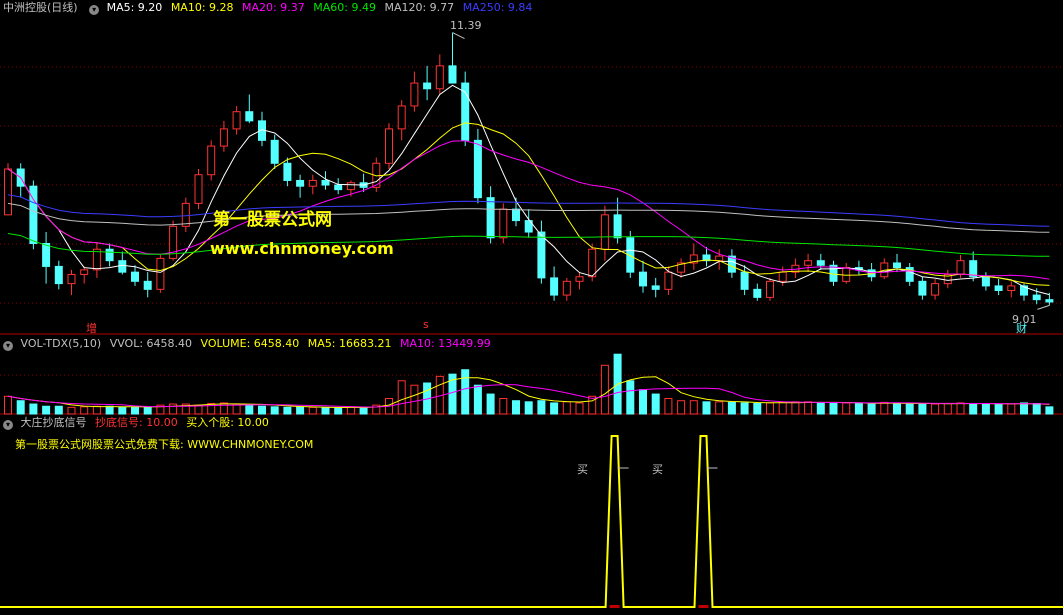 The height and width of the screenshot is (615, 1063). What do you see at coordinates (134, 7) in the screenshot?
I see `ma5-label: MA5: 9.20` at bounding box center [134, 7].